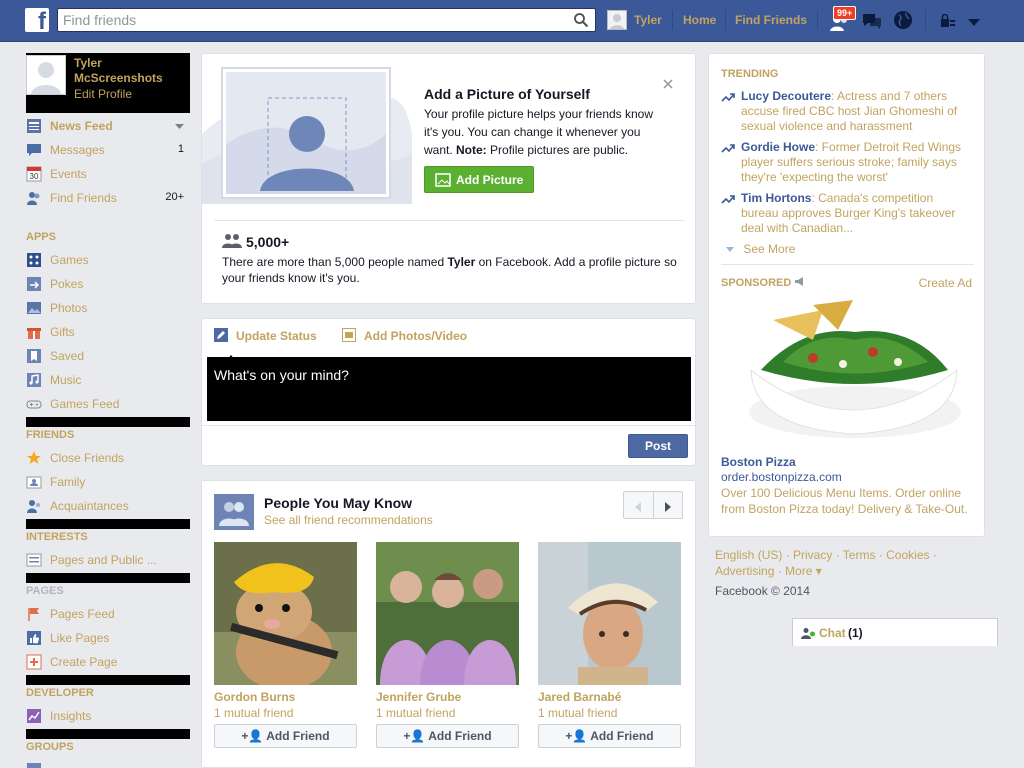 This screenshot has height=768, width=1024. Describe the element at coordinates (609, 613) in the screenshot. I see `person-photo-jared` at that location.